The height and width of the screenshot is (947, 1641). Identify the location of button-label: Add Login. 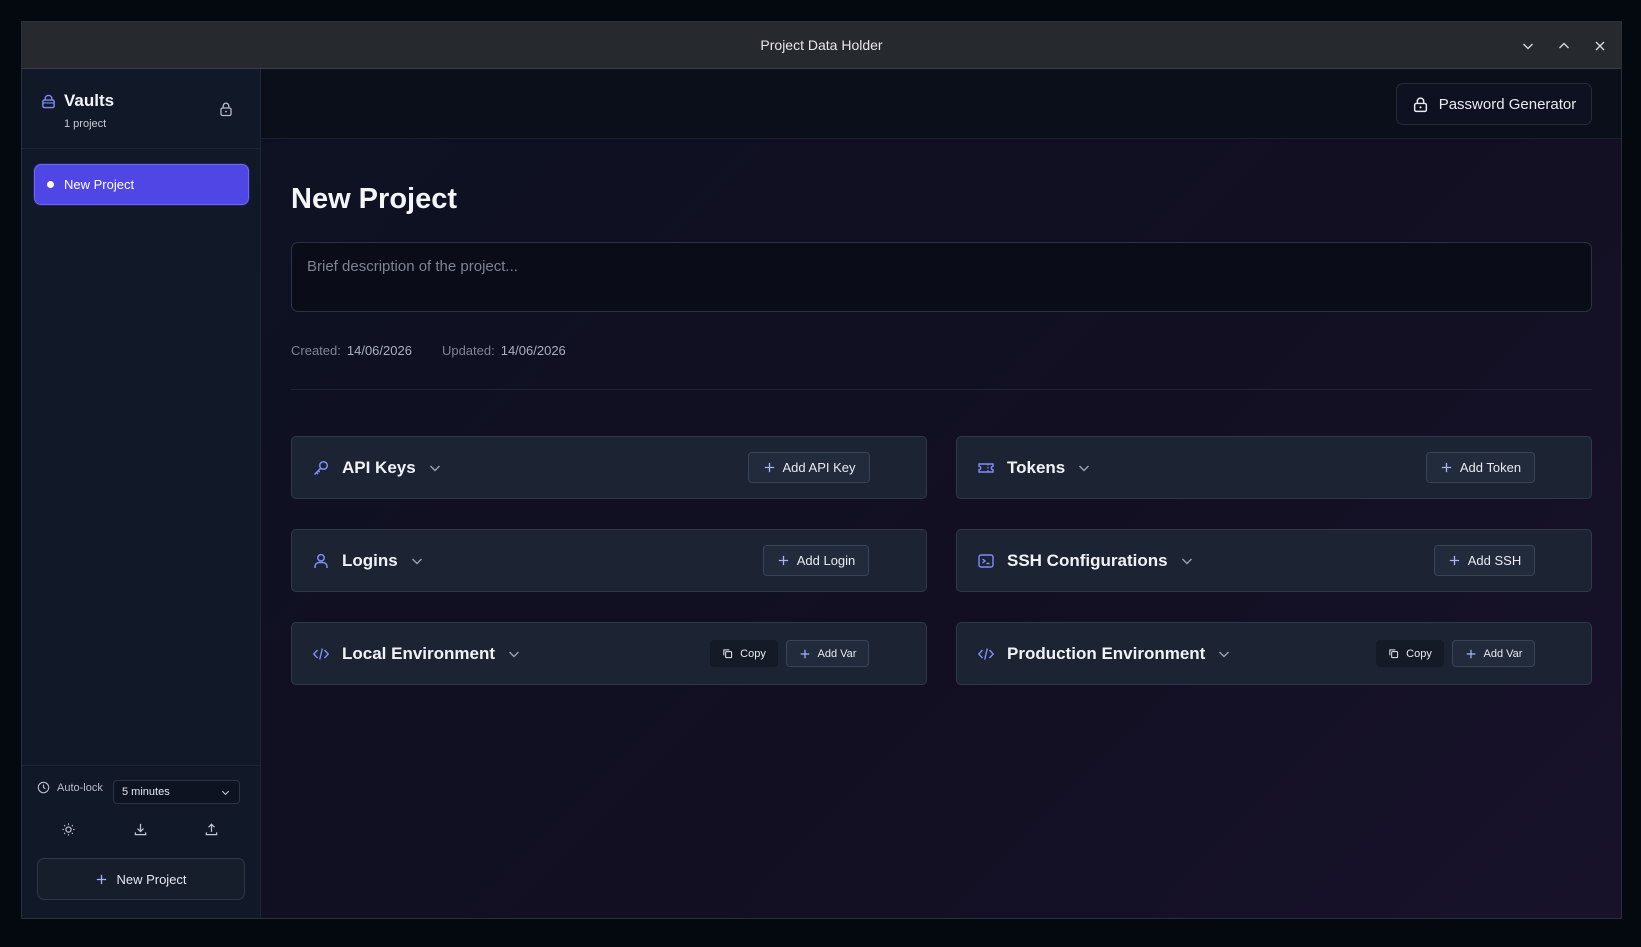
(826, 560).